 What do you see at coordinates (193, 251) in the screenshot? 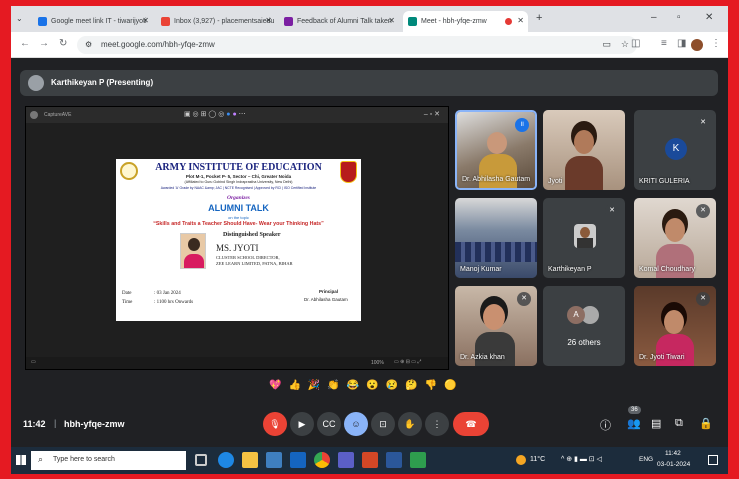
I see `speaker-photo` at bounding box center [193, 251].